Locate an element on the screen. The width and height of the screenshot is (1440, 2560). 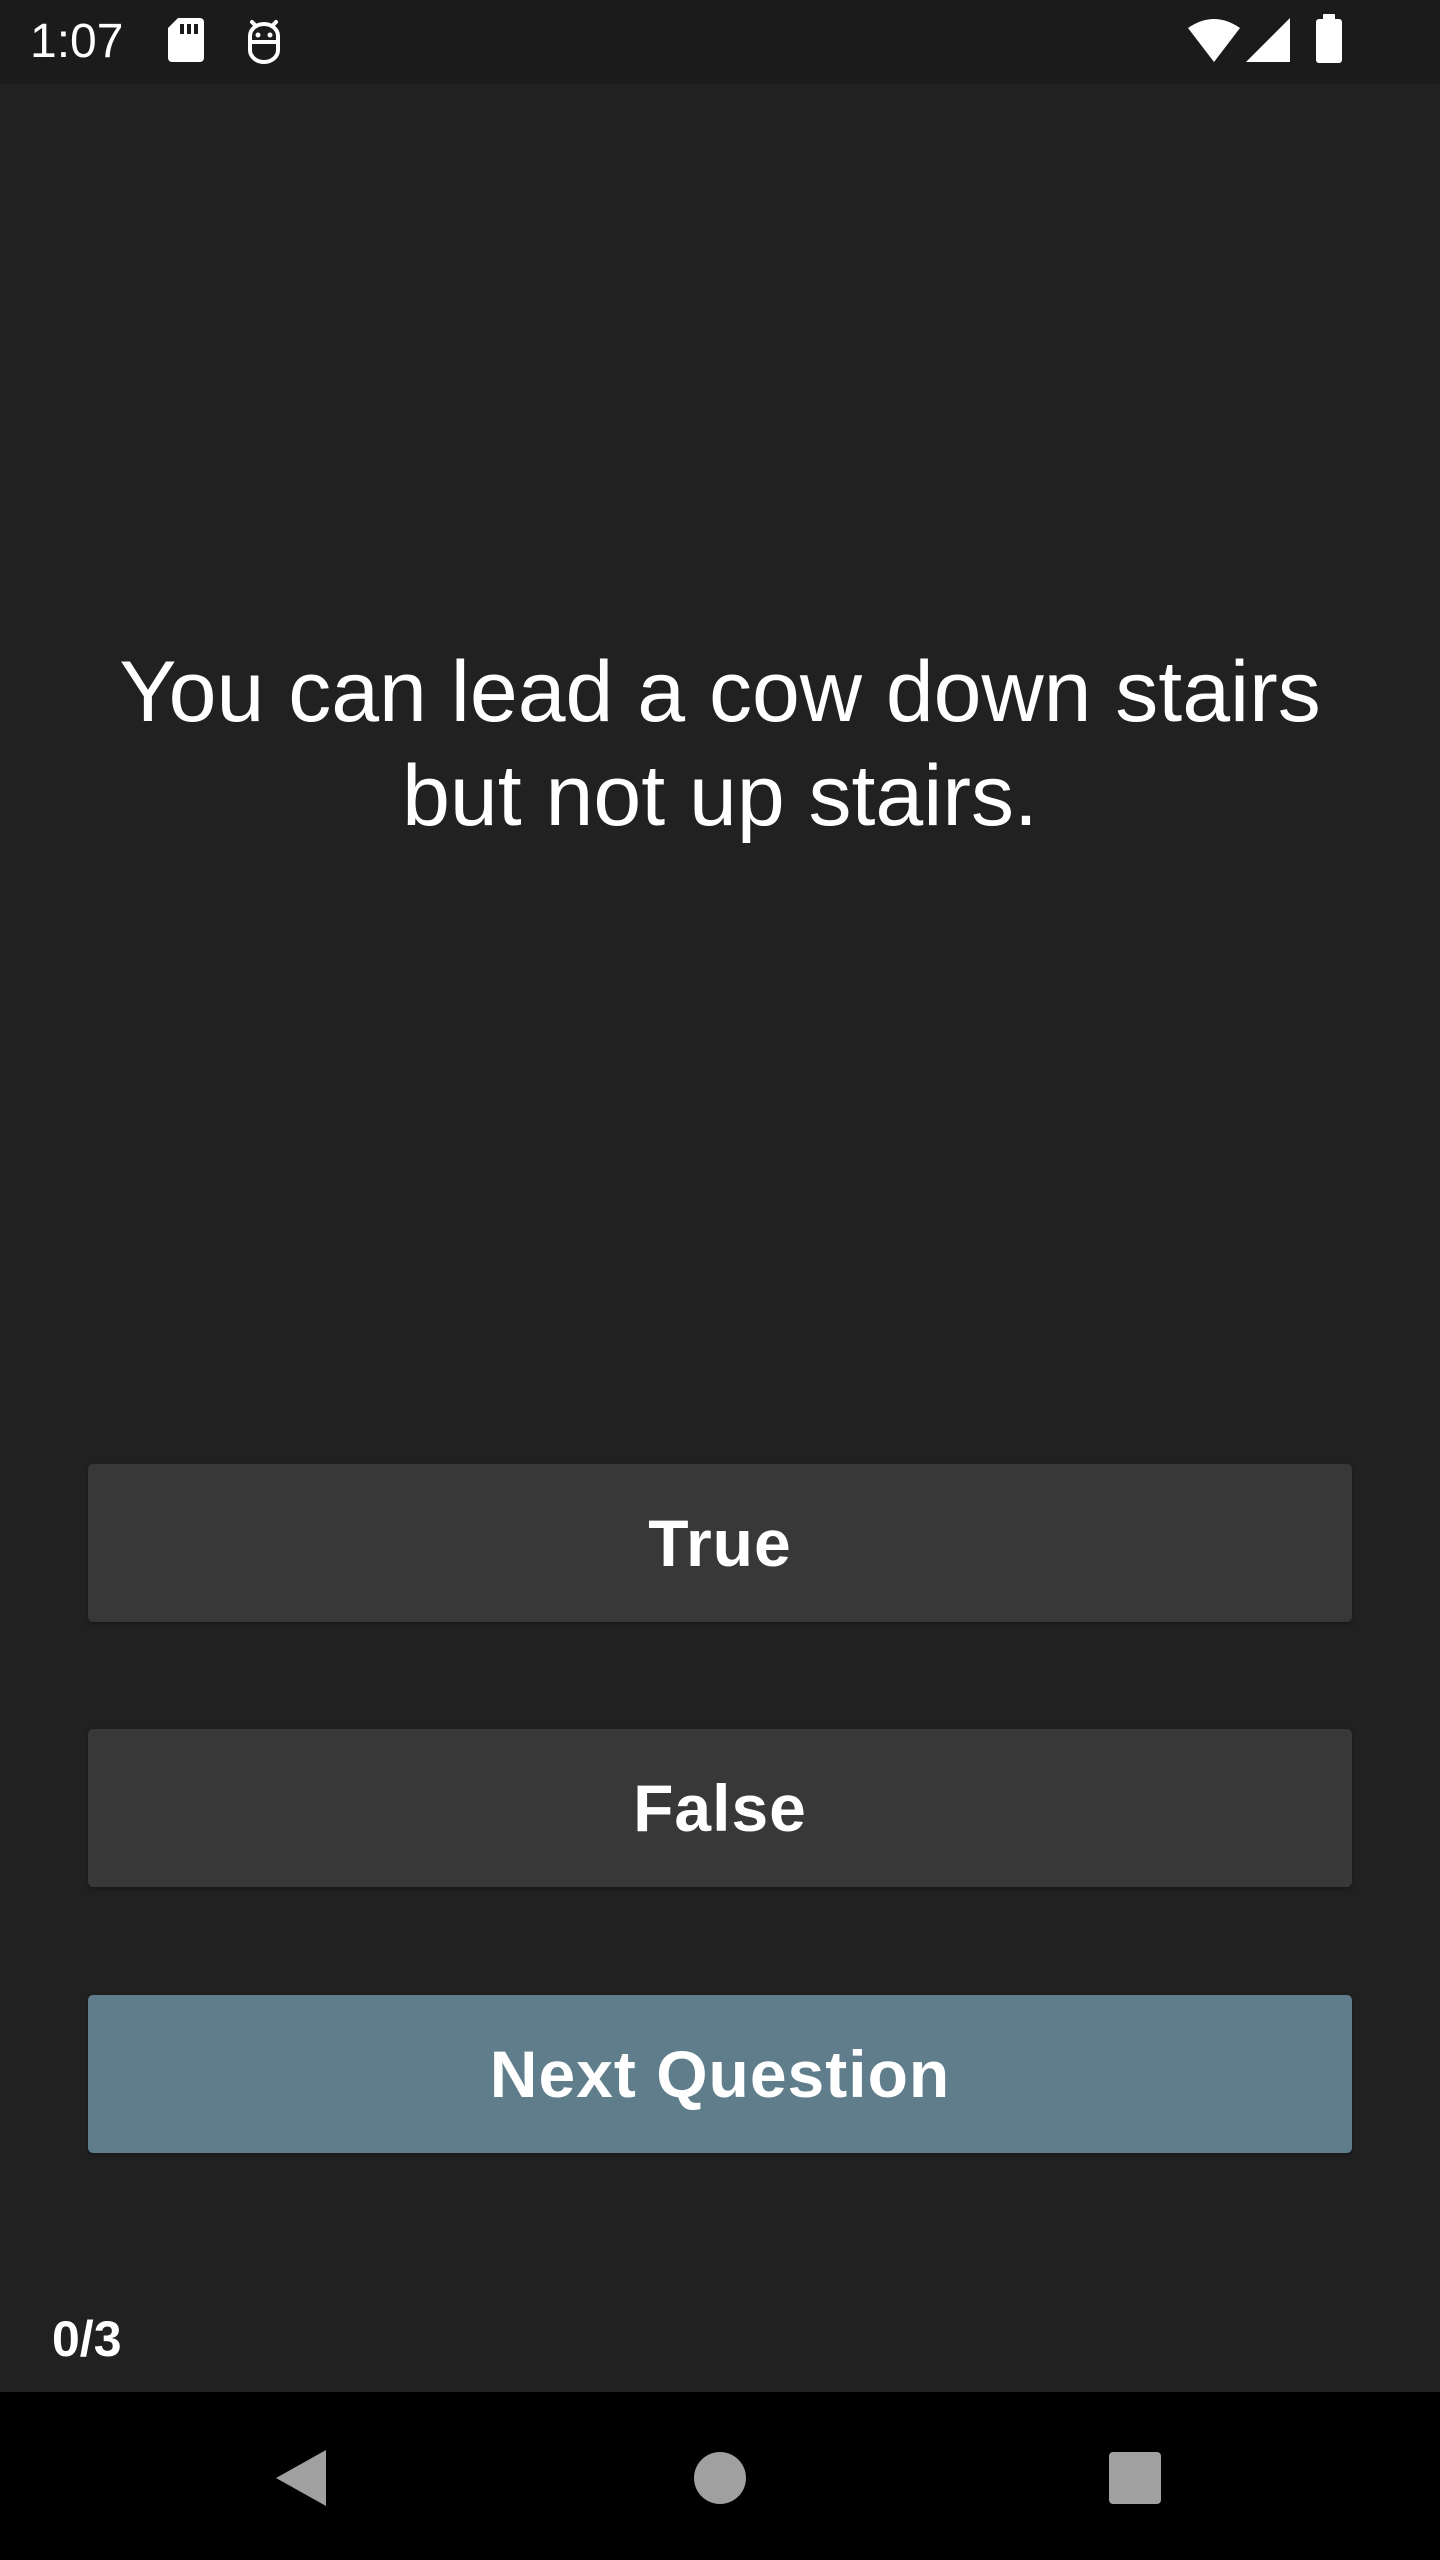
false-button-label: False is located at coordinates (720, 1808).